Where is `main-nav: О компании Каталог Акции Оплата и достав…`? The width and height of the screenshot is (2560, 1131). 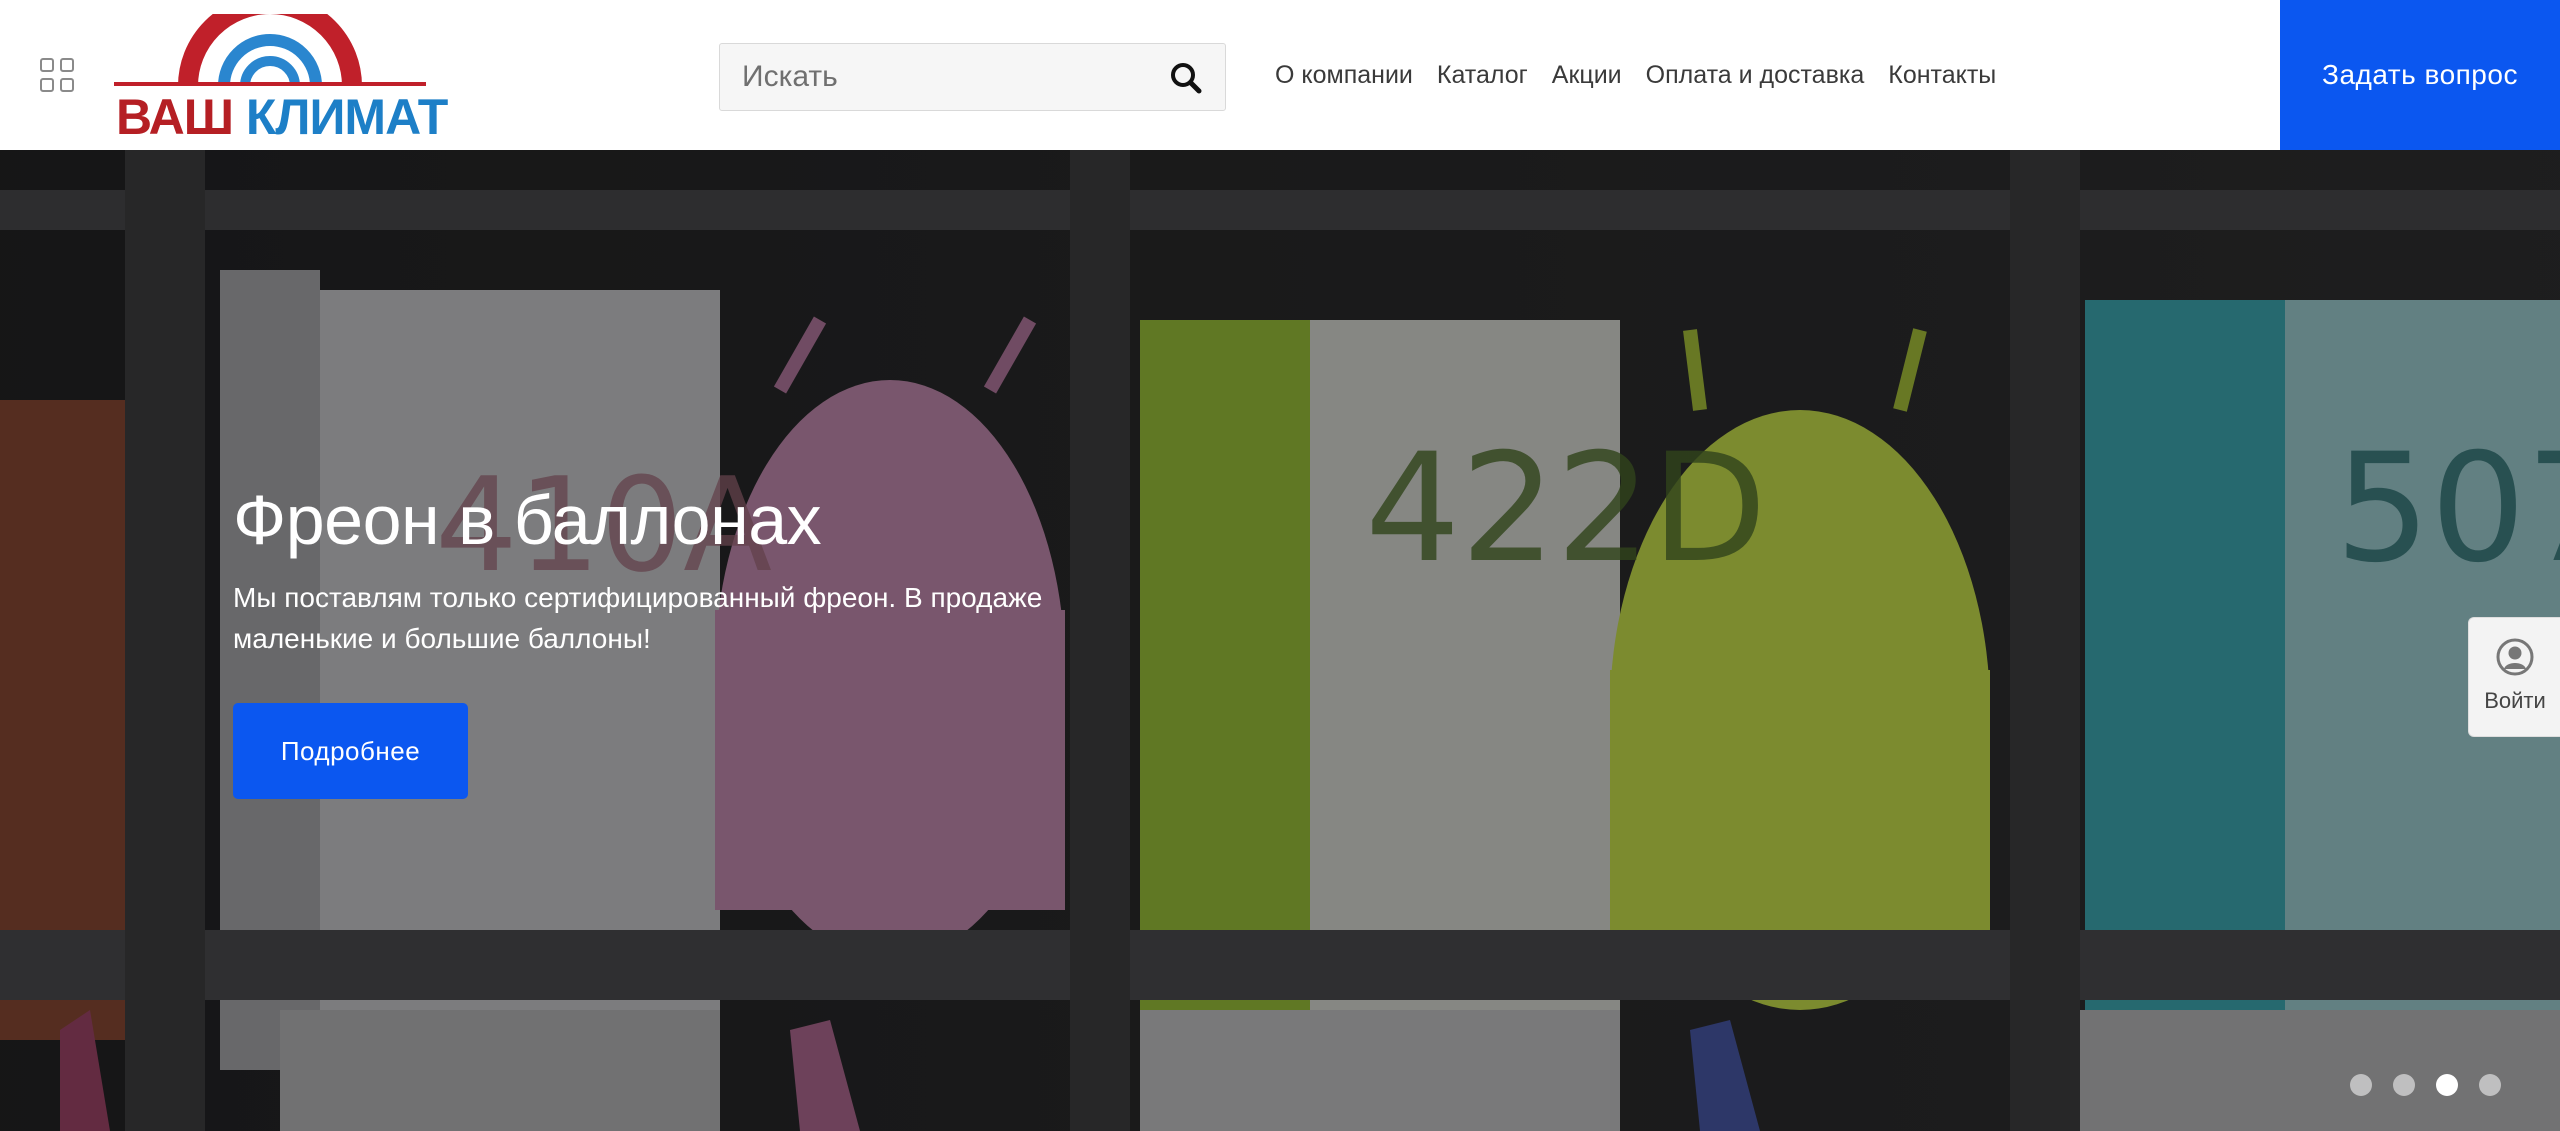 main-nav: О компании Каталог Акции Оплата и достав… is located at coordinates (1635, 75).